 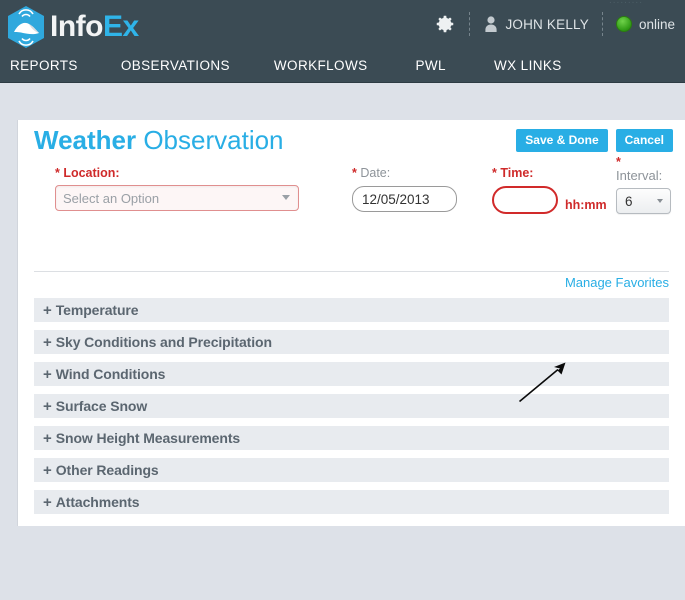 What do you see at coordinates (562, 140) in the screenshot?
I see `save-and-done-button: Save & Done` at bounding box center [562, 140].